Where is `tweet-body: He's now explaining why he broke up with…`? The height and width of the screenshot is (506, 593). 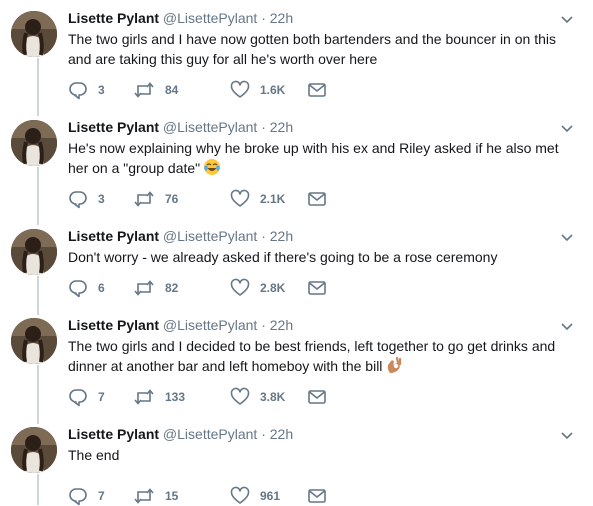
tweet-body: He's now explaining why he broke up with… is located at coordinates (318, 159).